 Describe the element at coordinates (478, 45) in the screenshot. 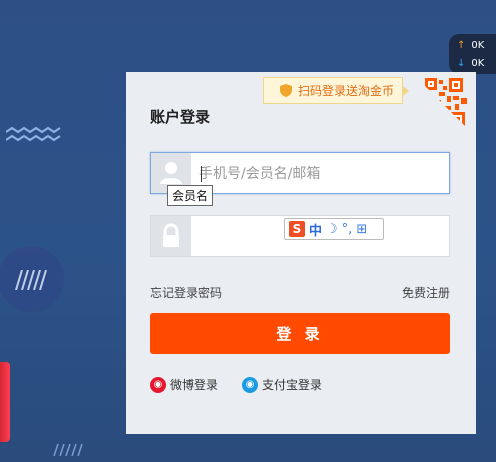

I see `upload-speed-value: 0K` at that location.